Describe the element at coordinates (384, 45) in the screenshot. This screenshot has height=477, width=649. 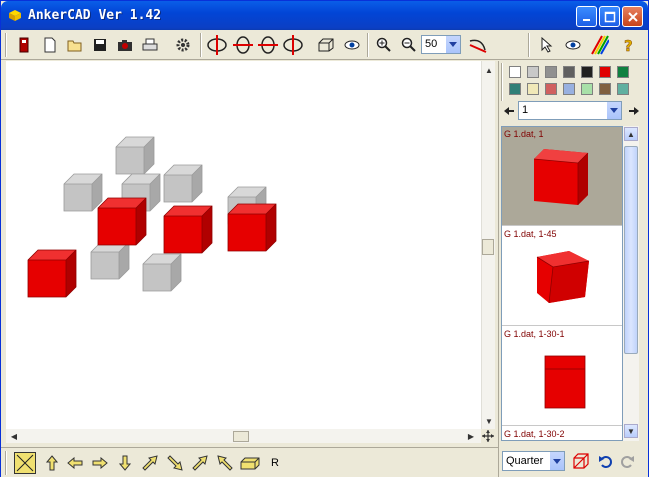
I see `zoom-in-icon` at that location.